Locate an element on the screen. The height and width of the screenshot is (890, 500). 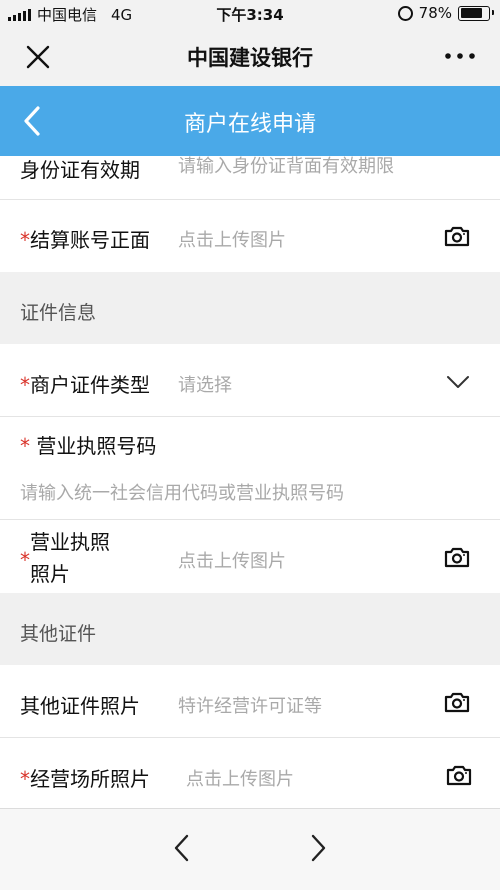
license-number-label: * 营业执照号码 is located at coordinates (88, 444).